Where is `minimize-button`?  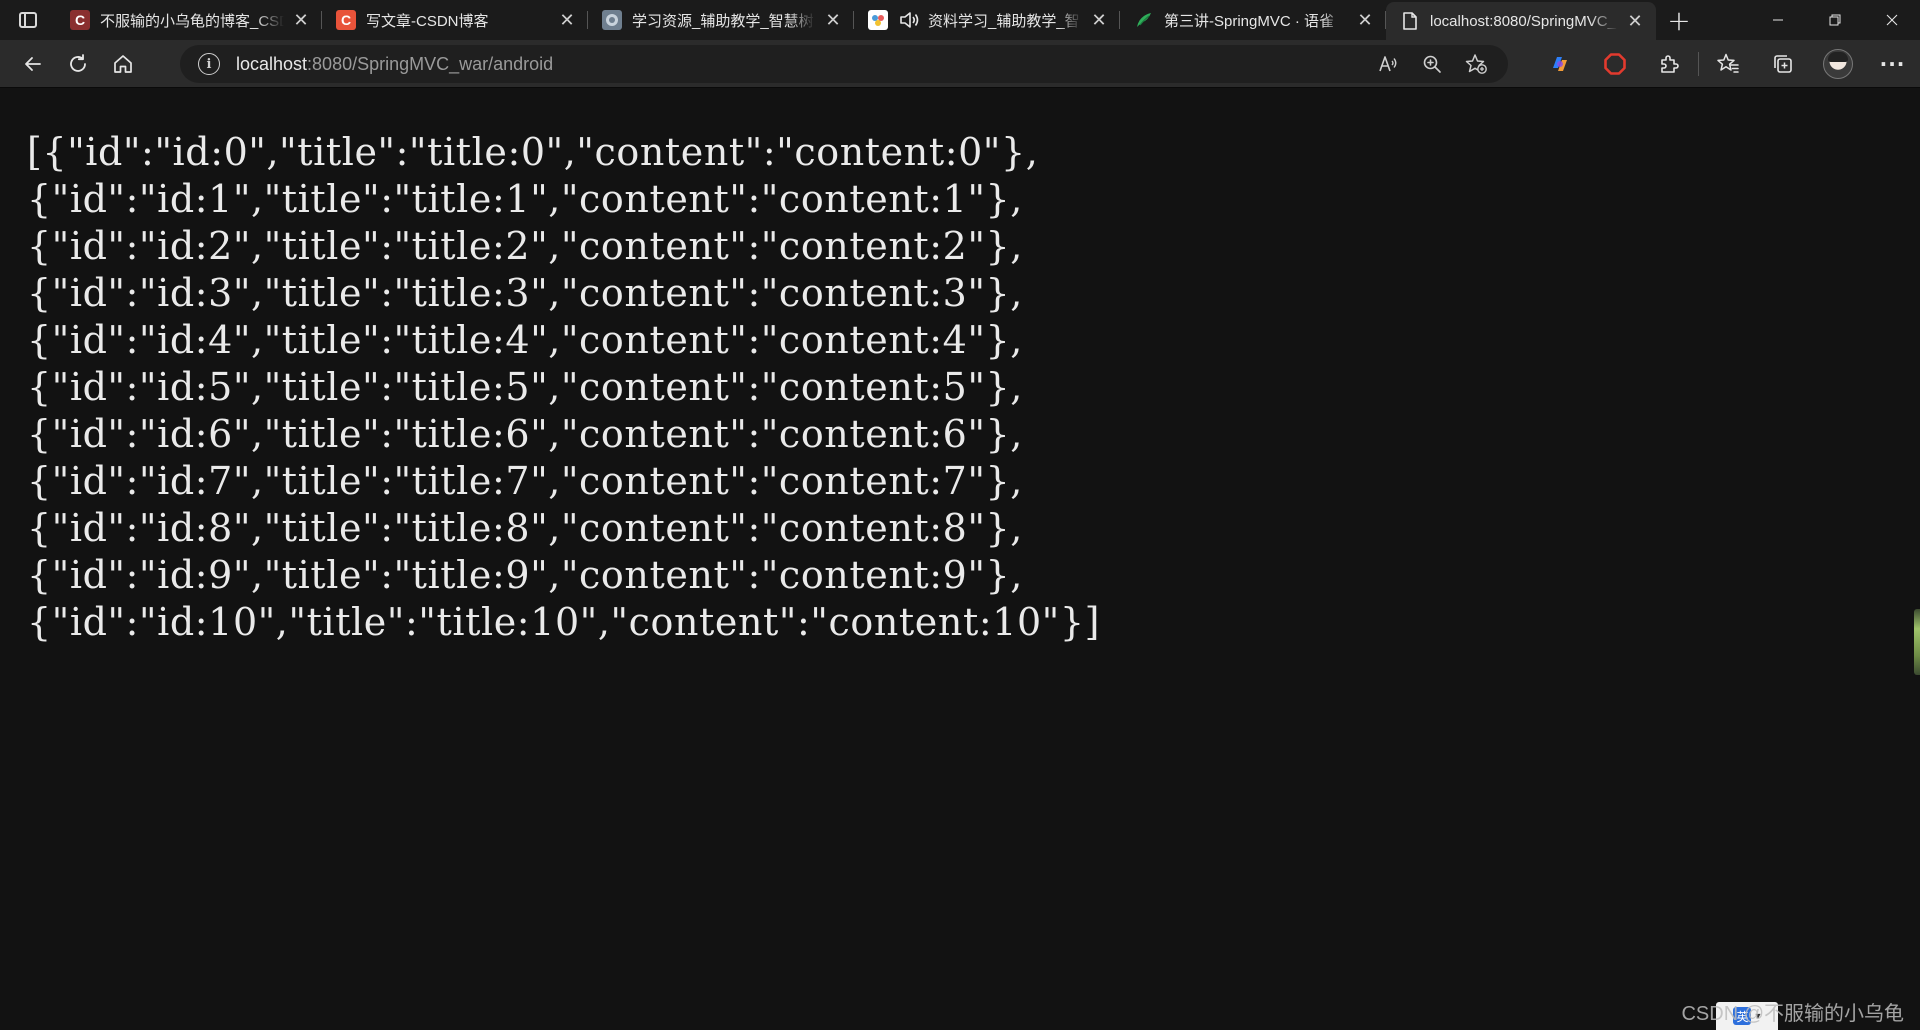 minimize-button is located at coordinates (1777, 20).